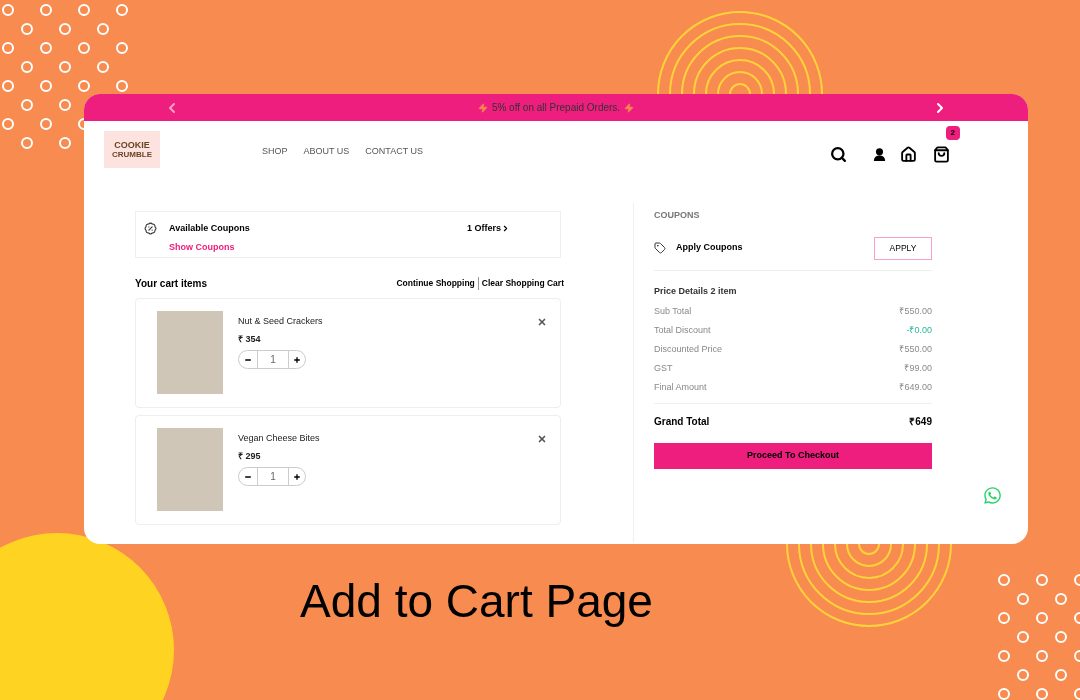 The height and width of the screenshot is (700, 1080). I want to click on grand-total-value: ₹649, so click(920, 422).